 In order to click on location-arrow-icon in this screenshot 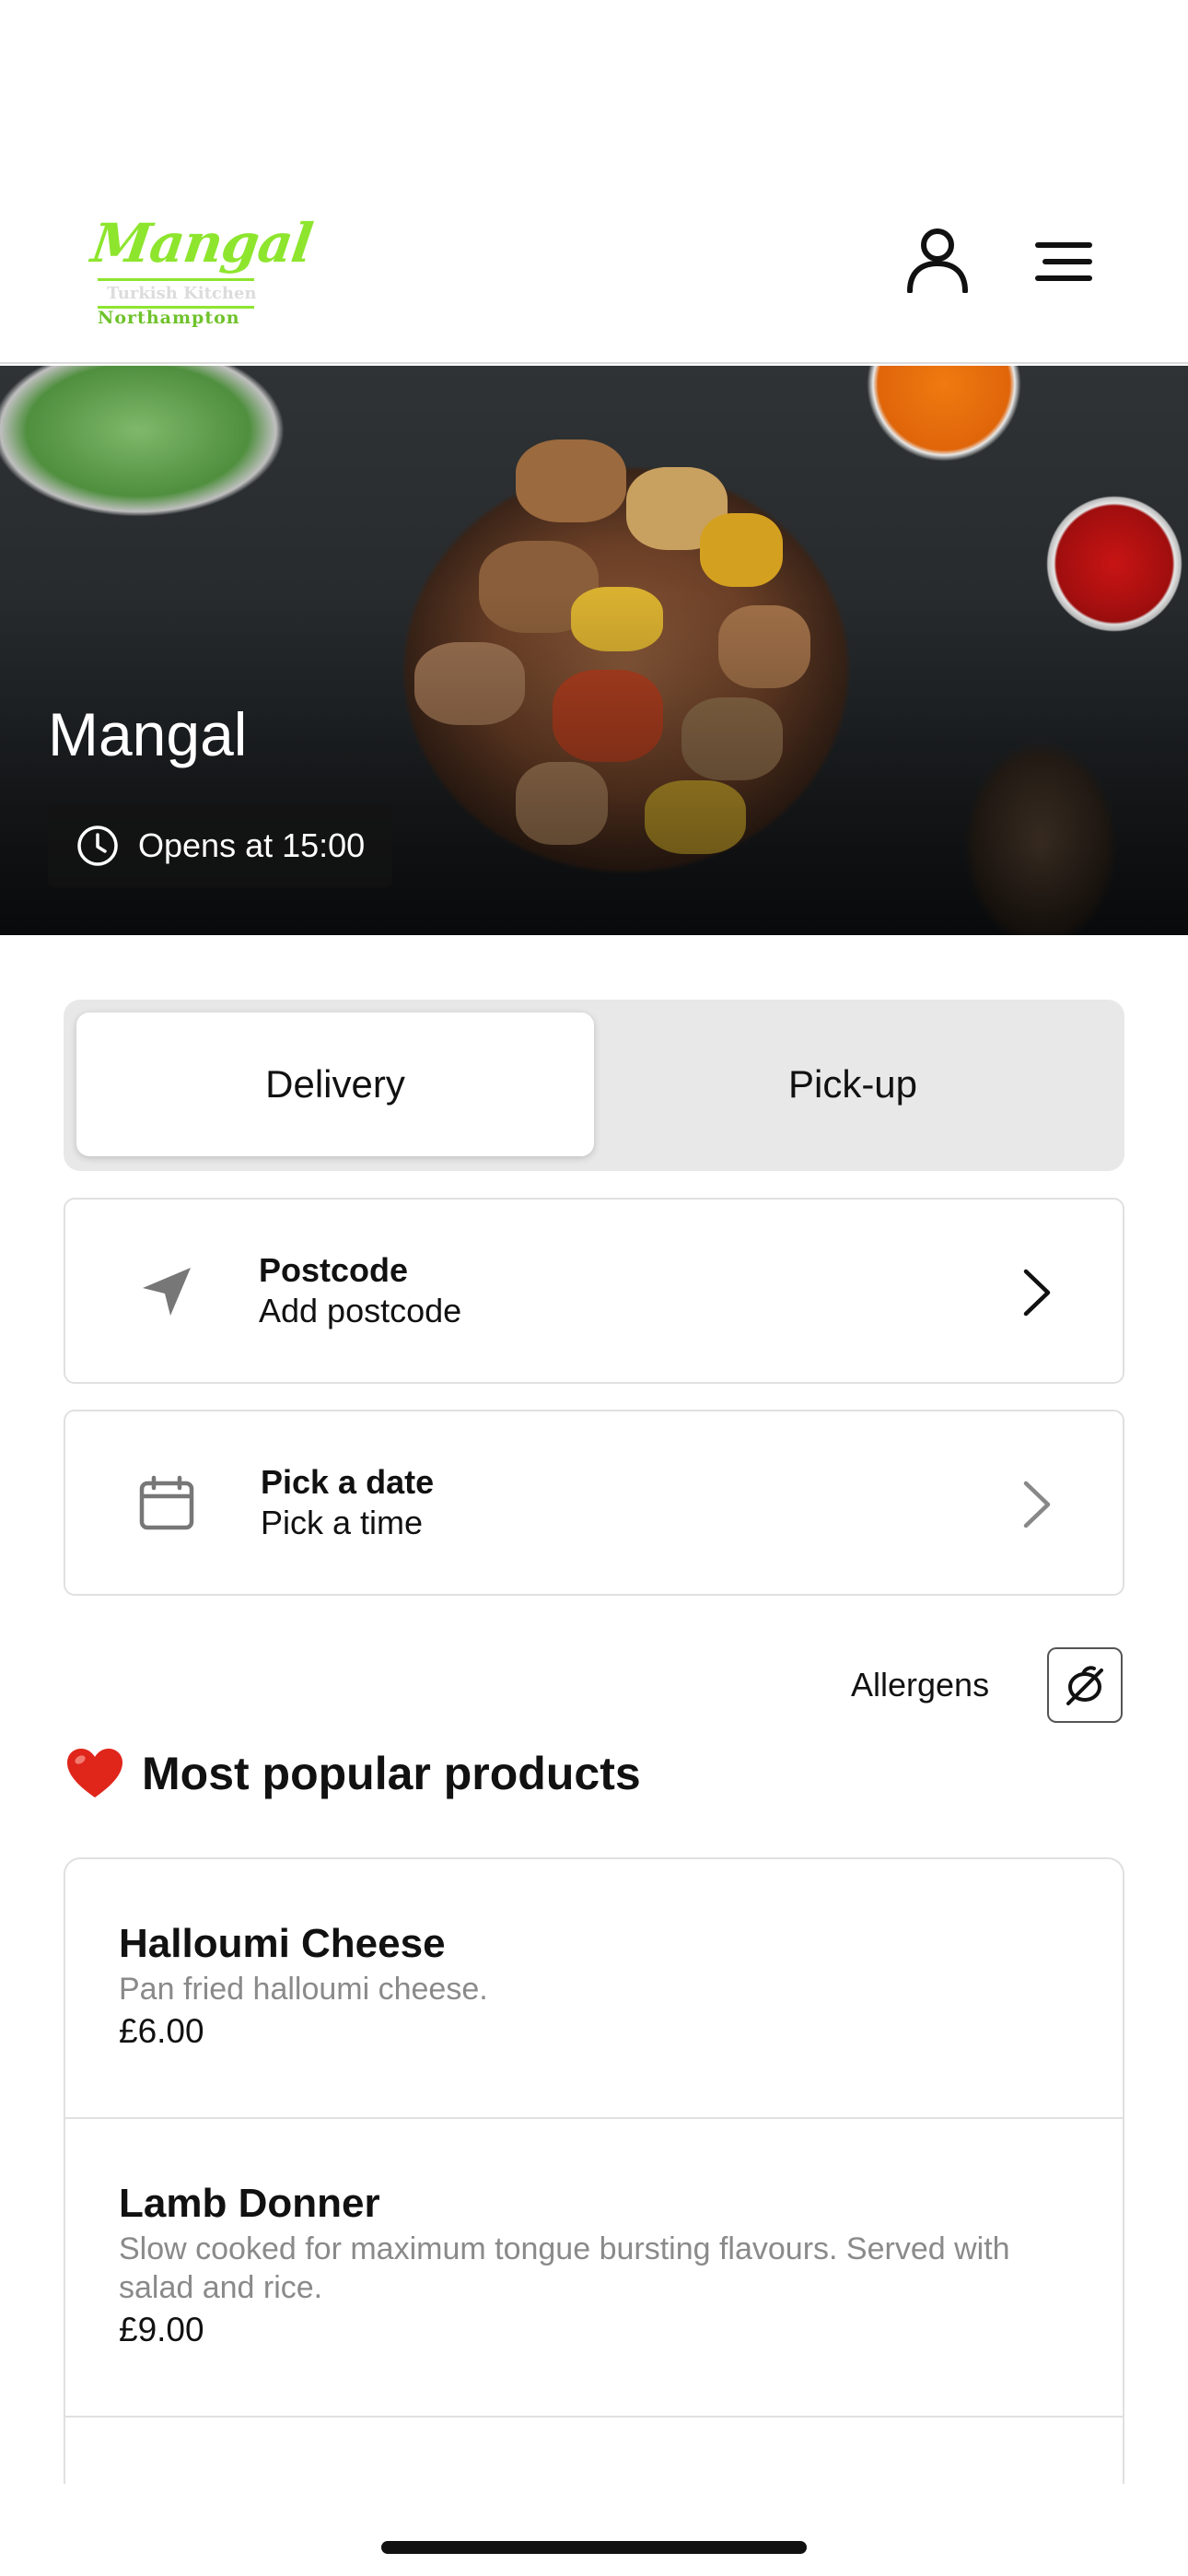, I will do `click(167, 1292)`.